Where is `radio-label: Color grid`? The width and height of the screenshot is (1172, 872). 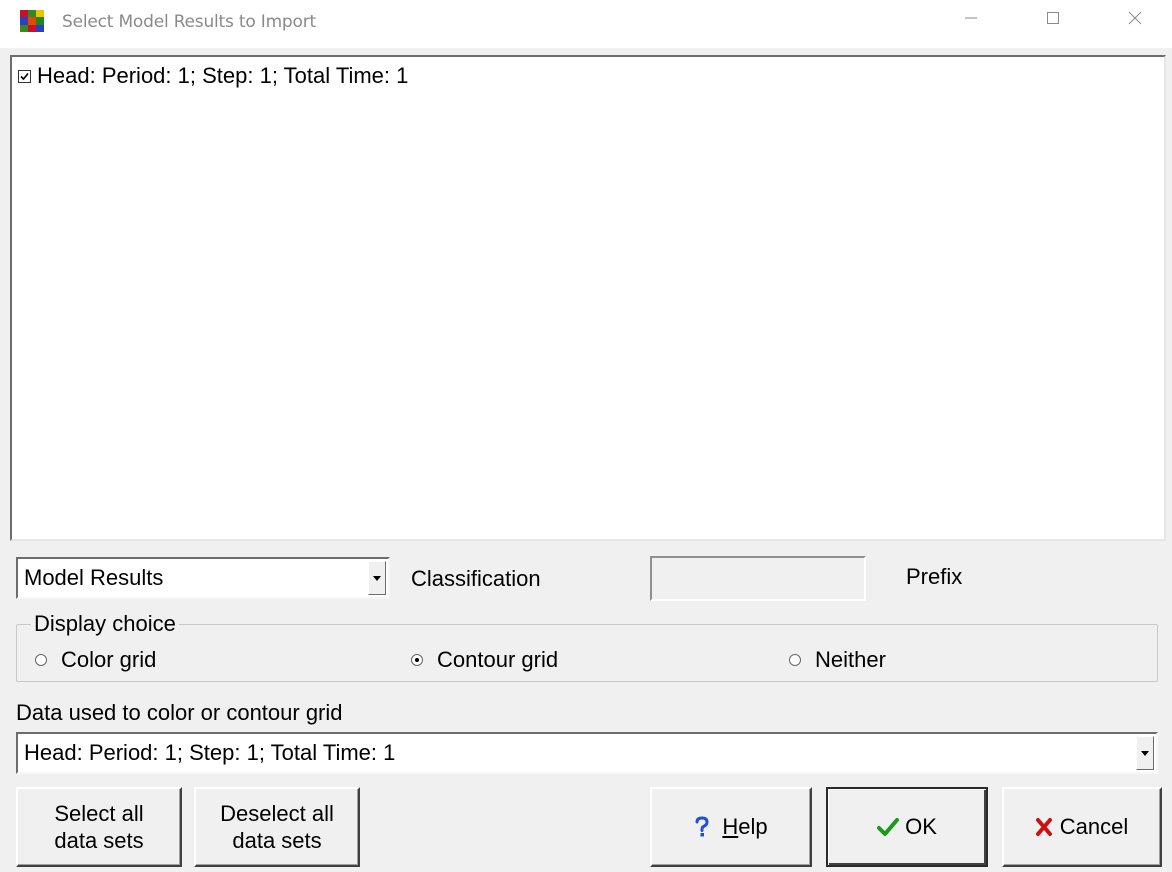
radio-label: Color grid is located at coordinates (109, 659).